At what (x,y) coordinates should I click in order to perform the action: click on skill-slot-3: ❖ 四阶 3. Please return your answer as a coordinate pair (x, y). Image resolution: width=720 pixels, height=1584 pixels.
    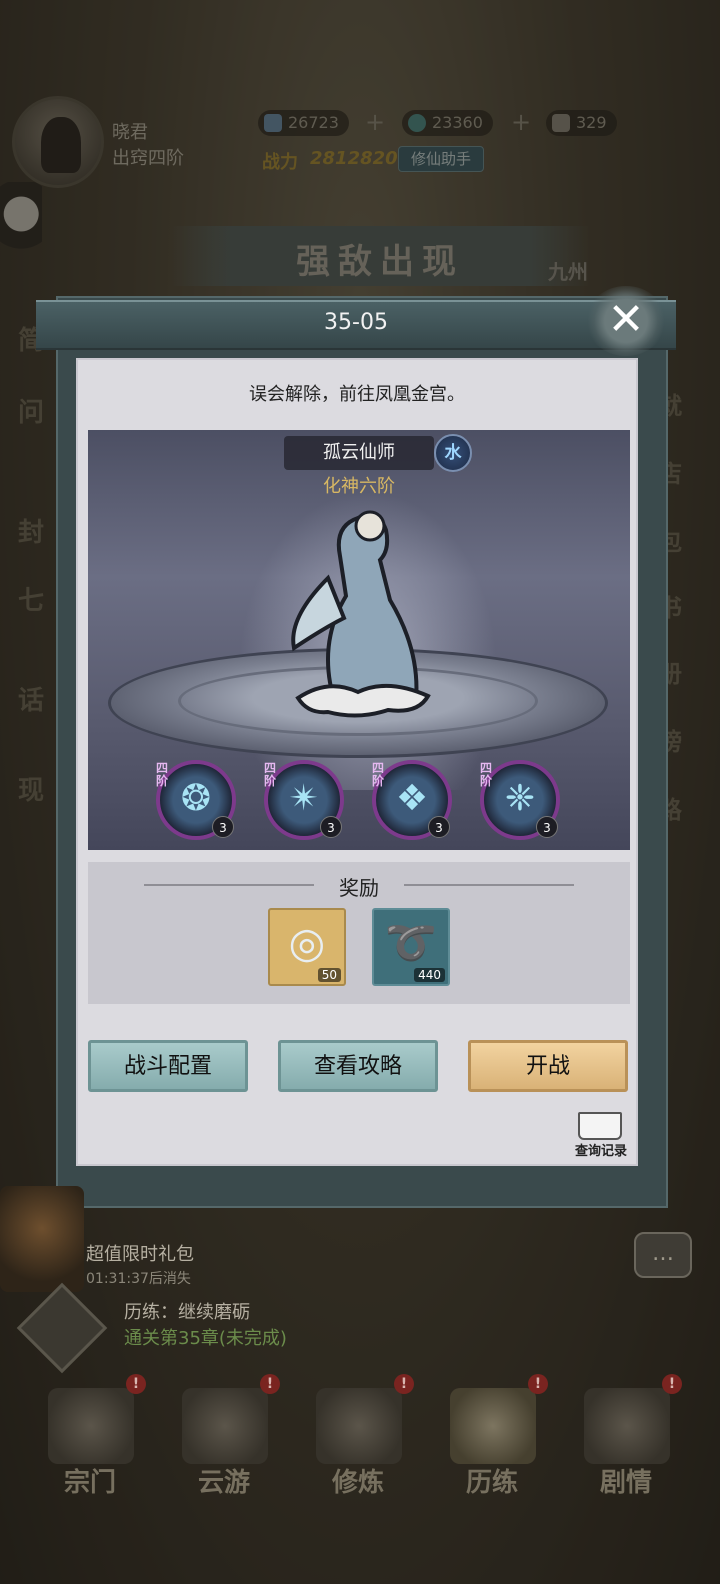
    Looking at the image, I should click on (412, 800).